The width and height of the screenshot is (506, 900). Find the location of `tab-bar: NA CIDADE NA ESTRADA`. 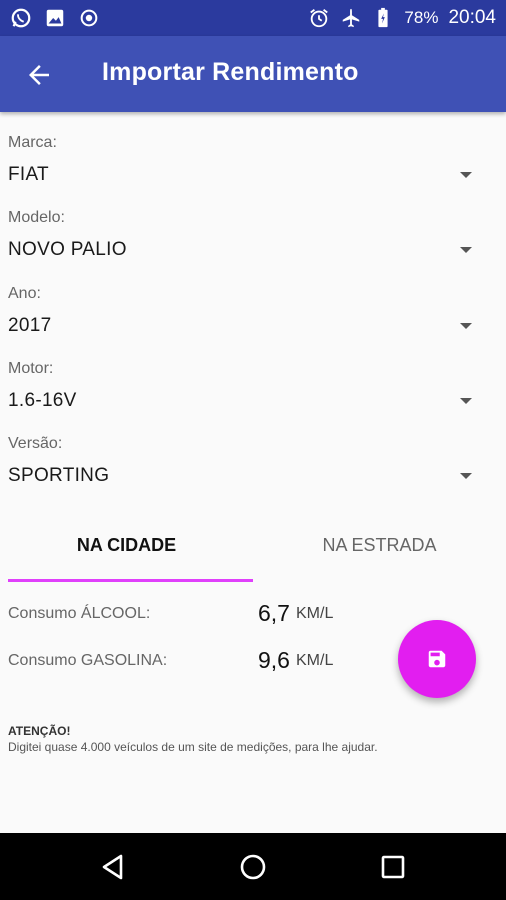

tab-bar: NA CIDADE NA ESTRADA is located at coordinates (253, 548).